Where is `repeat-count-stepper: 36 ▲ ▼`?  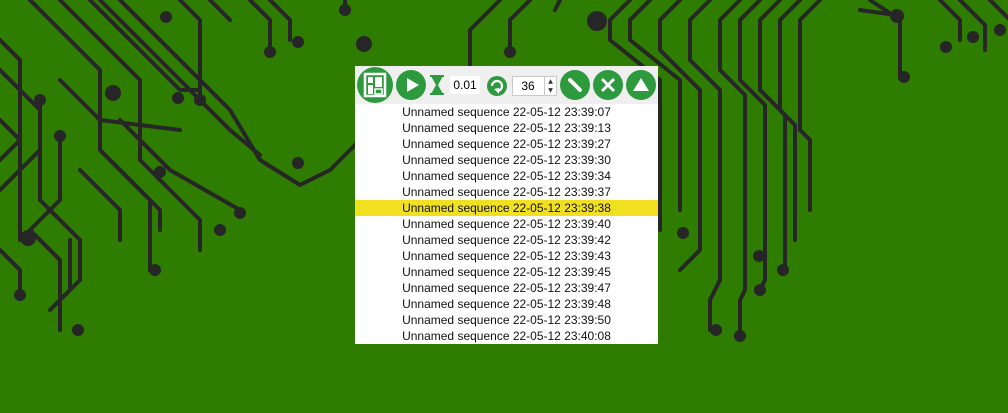 repeat-count-stepper: 36 ▲ ▼ is located at coordinates (534, 86).